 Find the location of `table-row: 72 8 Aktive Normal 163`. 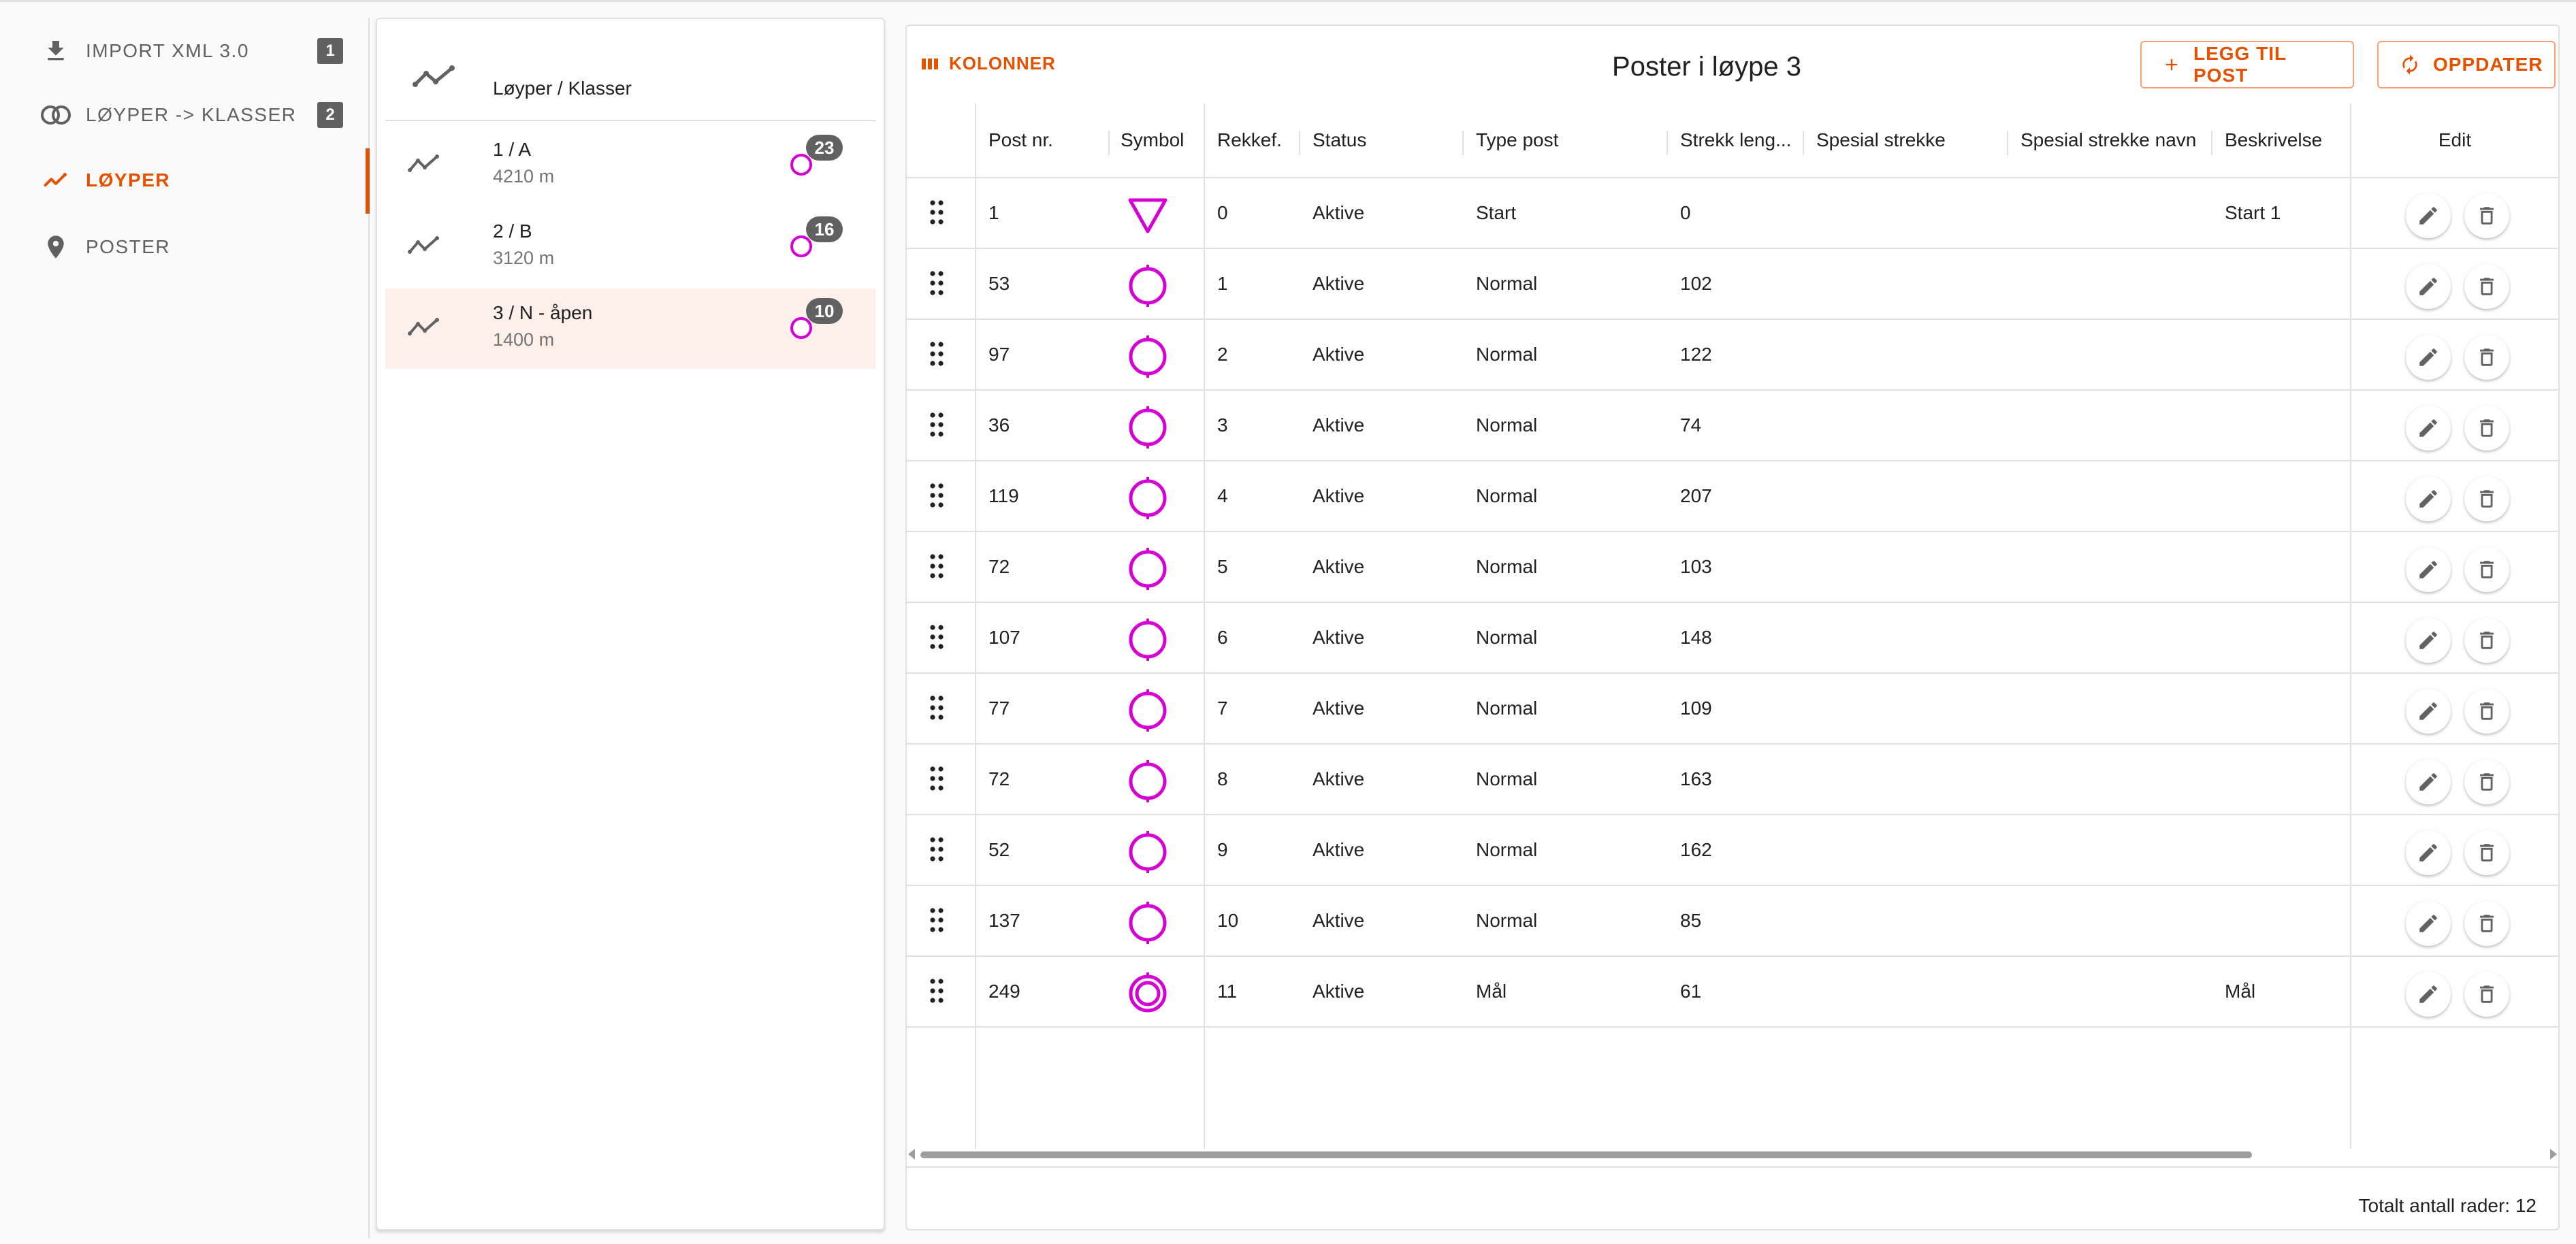

table-row: 72 8 Aktive Normal 163 is located at coordinates (1732, 780).